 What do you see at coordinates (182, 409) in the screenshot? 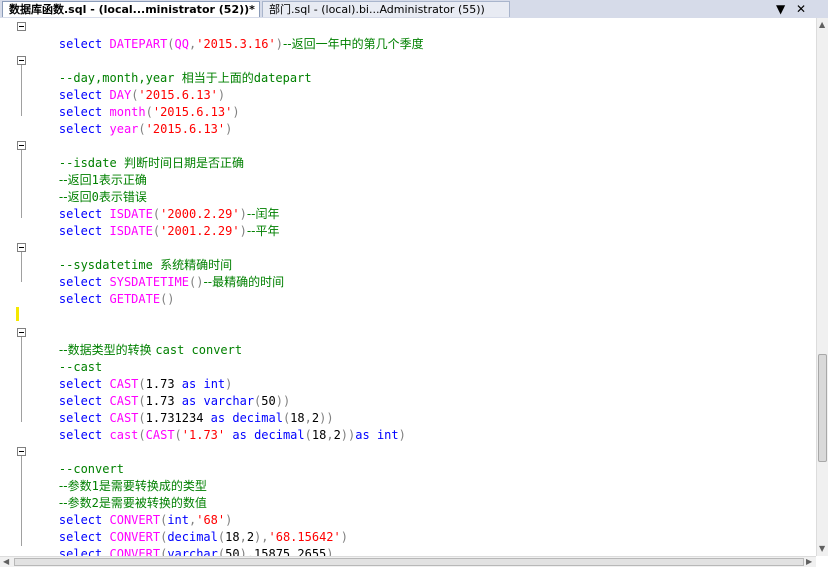
I see `code-line: select CAST(1.731234 as decimal(18,2))` at bounding box center [182, 409].